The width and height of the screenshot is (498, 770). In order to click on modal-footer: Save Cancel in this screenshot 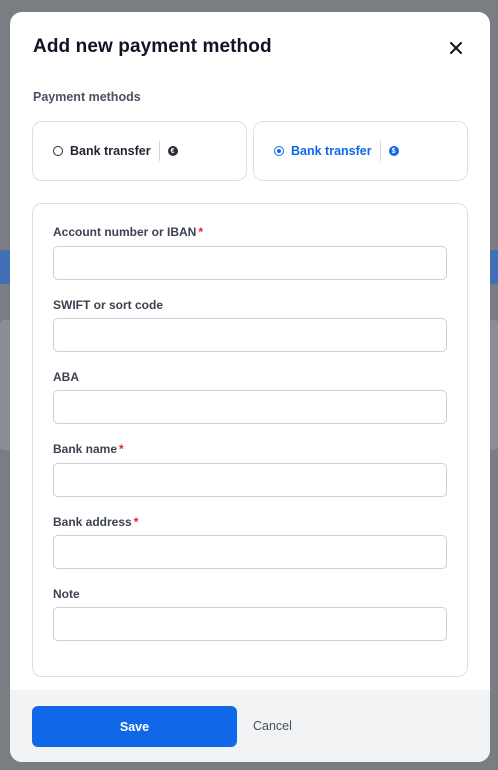, I will do `click(250, 726)`.